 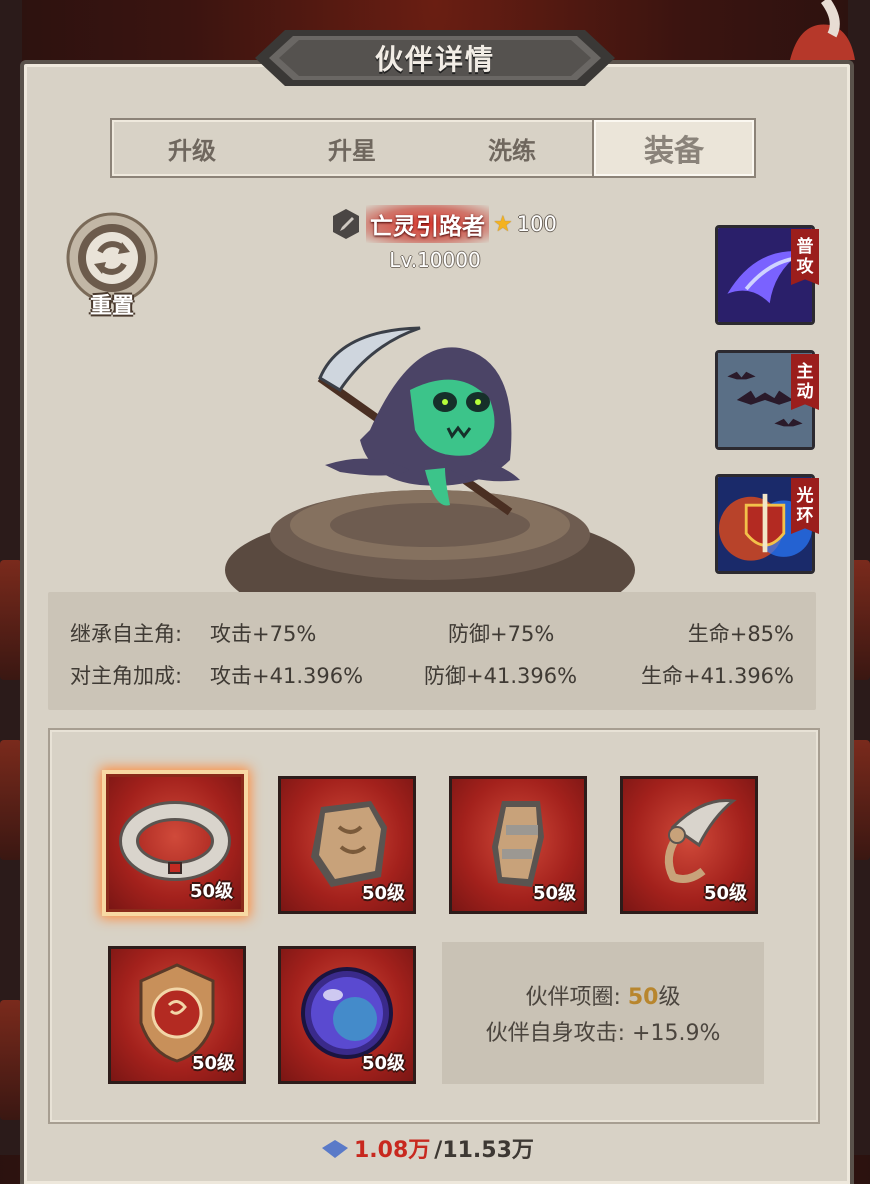 I want to click on inherit-label: 继承自主角:, so click(x=126, y=634).